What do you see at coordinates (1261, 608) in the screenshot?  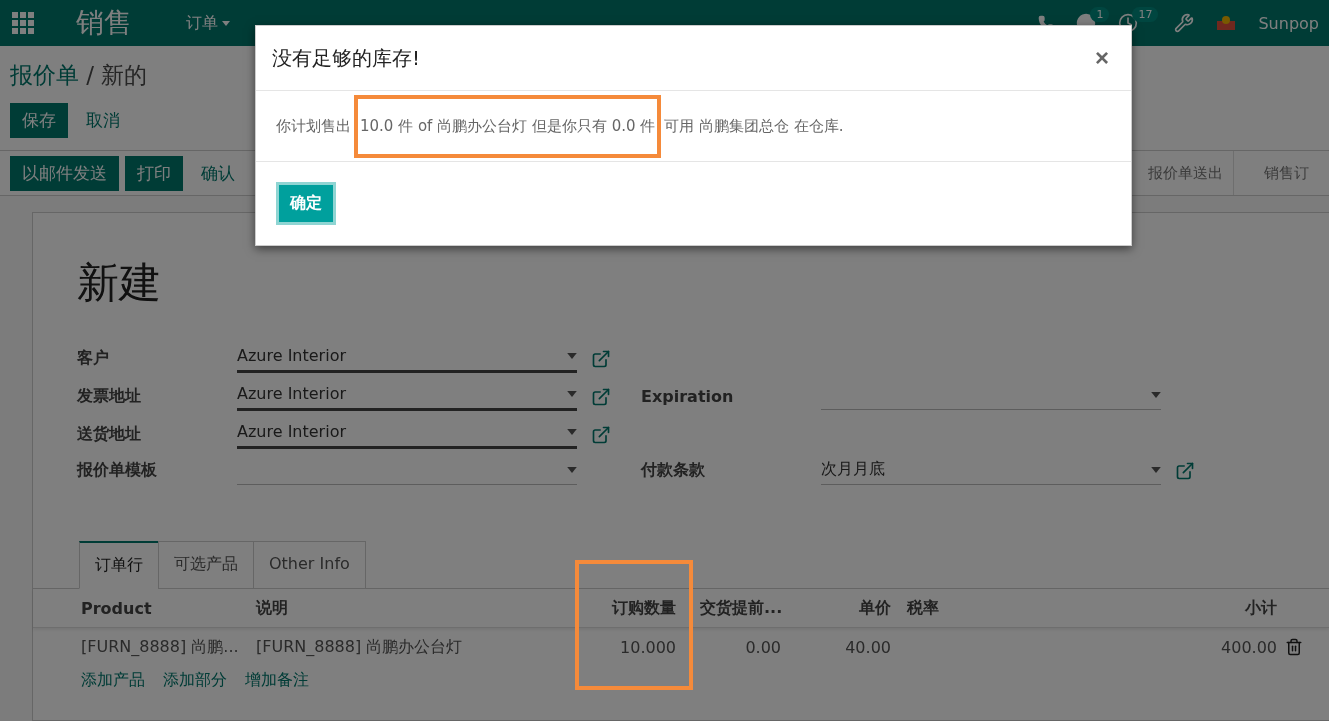 I see `column-header: 小计` at bounding box center [1261, 608].